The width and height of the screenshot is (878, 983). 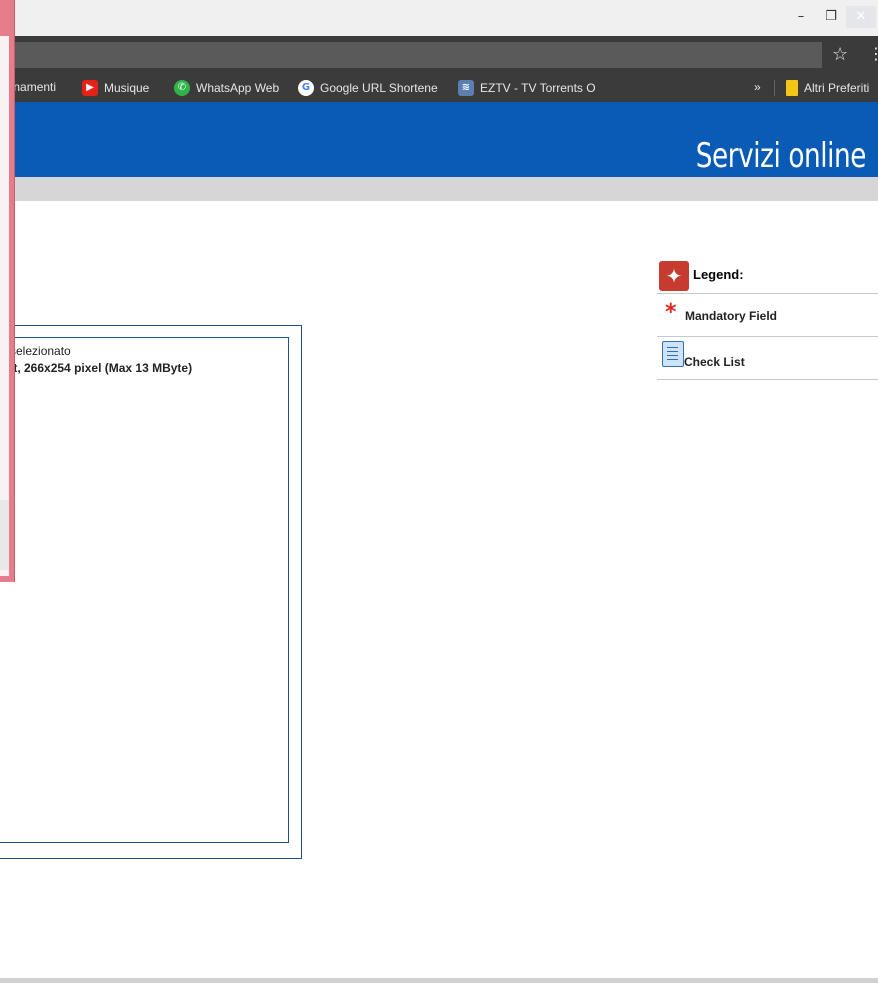 I want to click on bookmark-other-favorites: Altri Preferiti, so click(x=827, y=88).